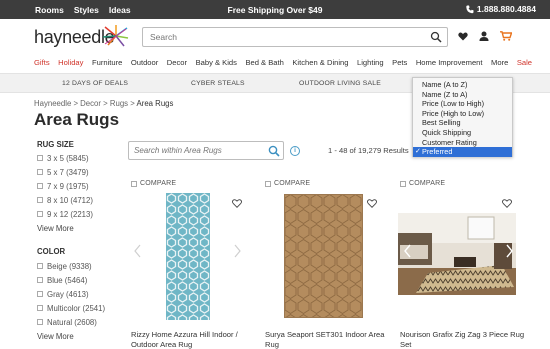 This screenshot has width=550, height=349. I want to click on promo-12-days: 12 DAYS OF DEALS, so click(95, 83).